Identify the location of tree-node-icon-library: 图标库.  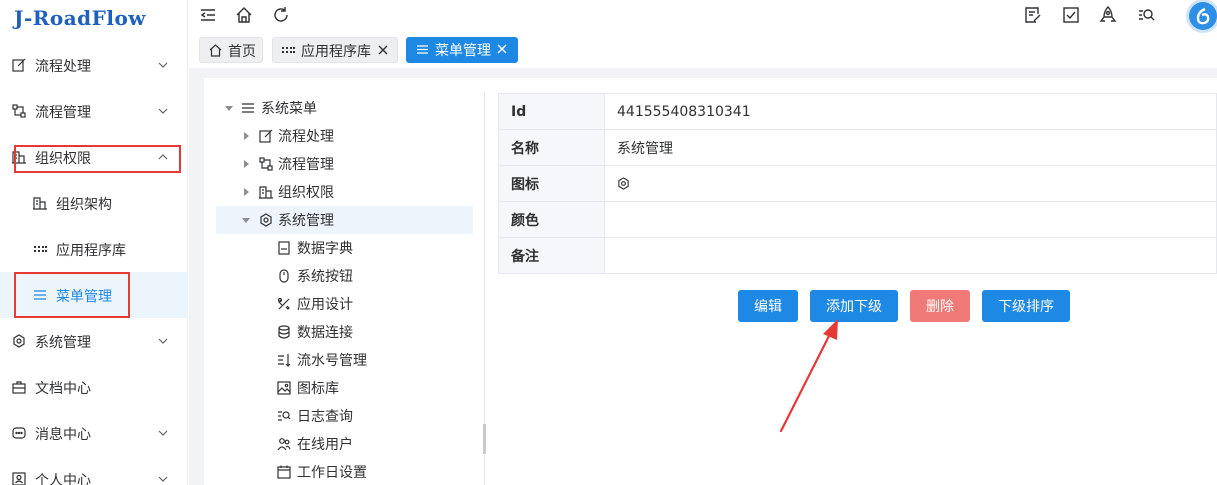
(344, 388).